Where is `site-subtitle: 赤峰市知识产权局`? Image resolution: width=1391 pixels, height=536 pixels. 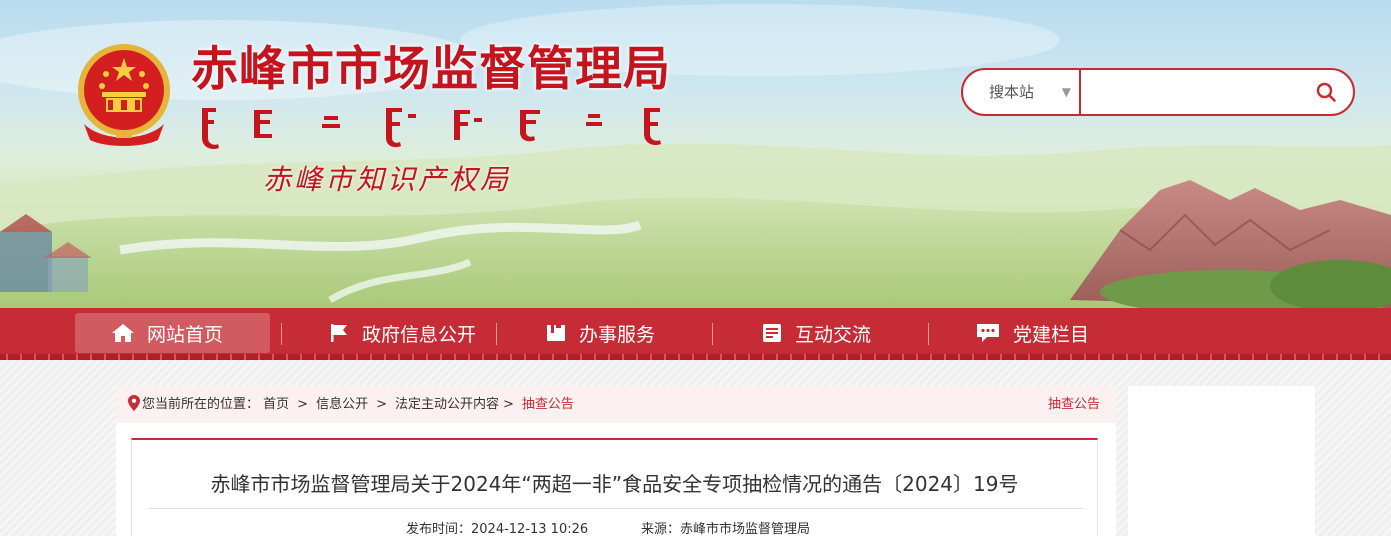 site-subtitle: 赤峰市知识产权局 is located at coordinates (387, 179).